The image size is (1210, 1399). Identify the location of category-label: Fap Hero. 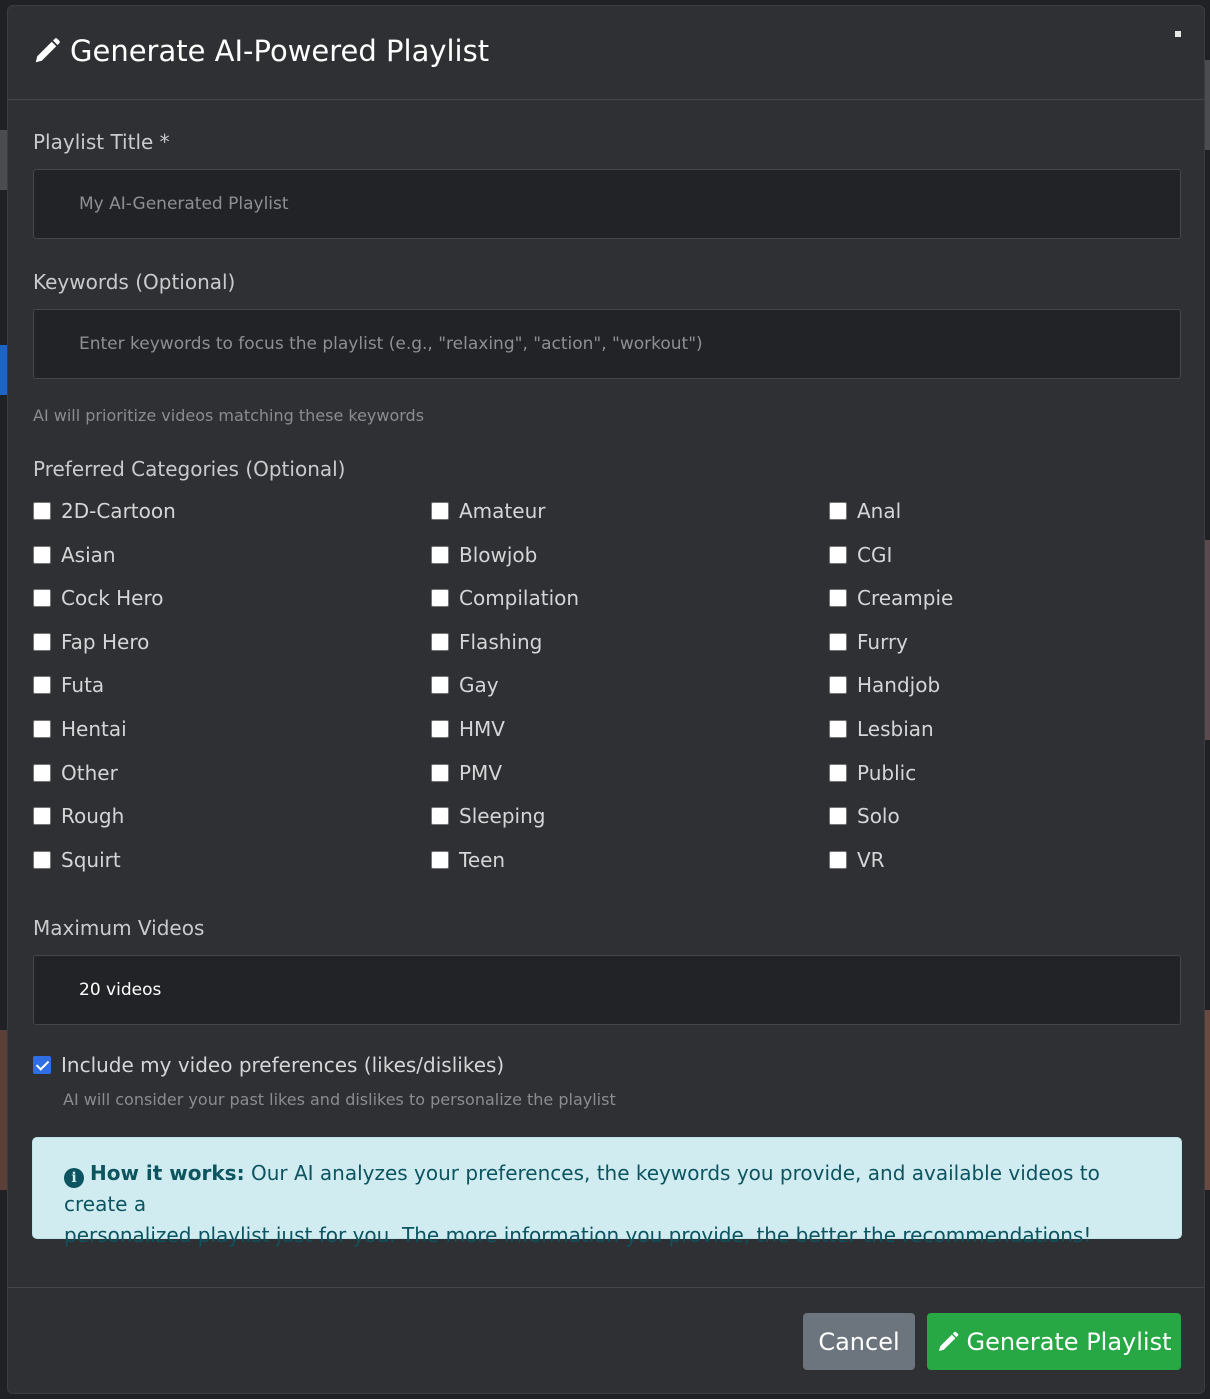
(105, 642).